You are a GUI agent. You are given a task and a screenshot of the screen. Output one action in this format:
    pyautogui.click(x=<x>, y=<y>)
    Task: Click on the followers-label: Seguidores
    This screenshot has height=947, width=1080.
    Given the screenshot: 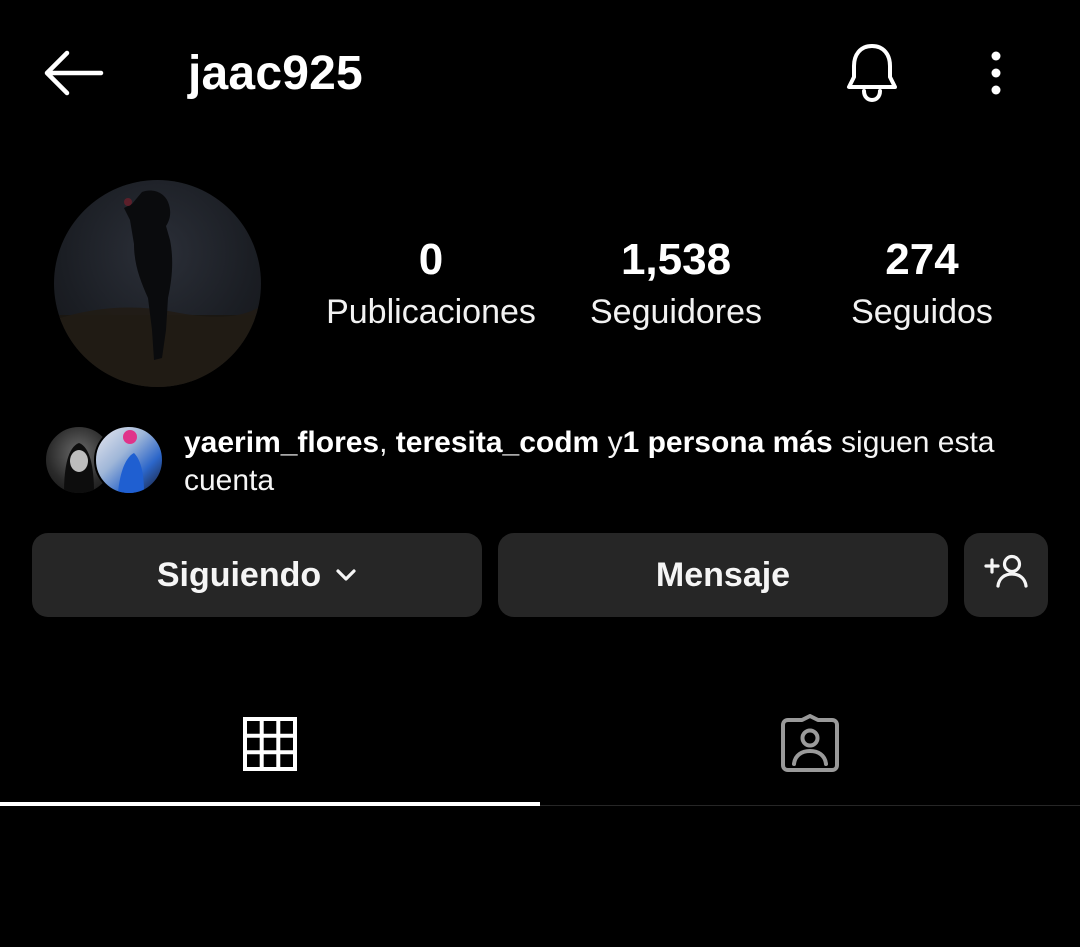 What is the action you would take?
    pyautogui.click(x=675, y=312)
    